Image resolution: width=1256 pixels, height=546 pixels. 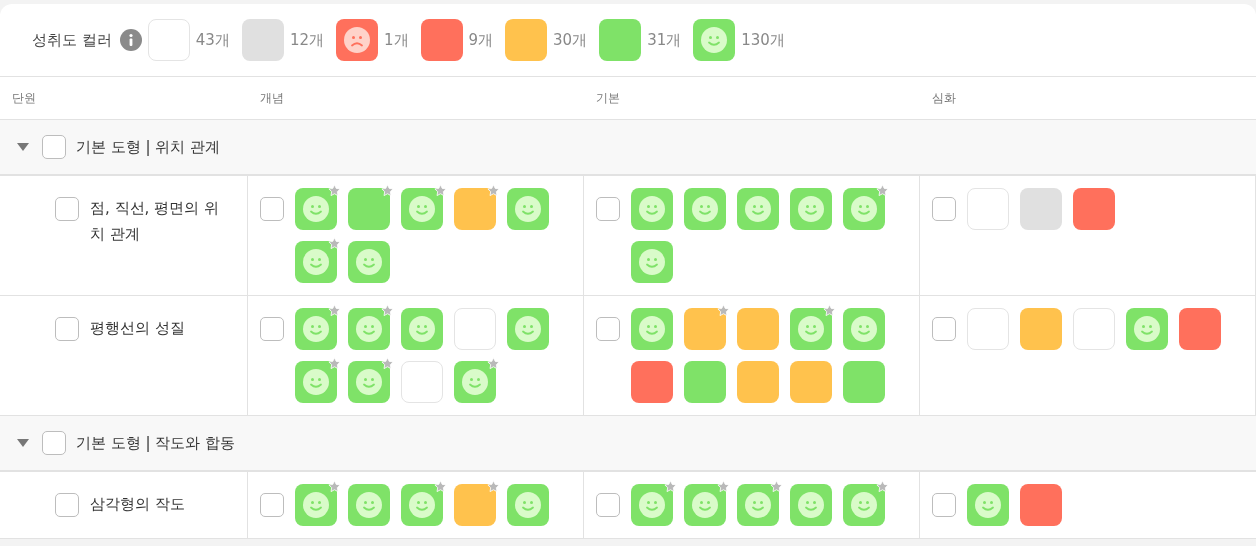 I want to click on group-title: 기본 도형 | 위치 관계, so click(x=148, y=147).